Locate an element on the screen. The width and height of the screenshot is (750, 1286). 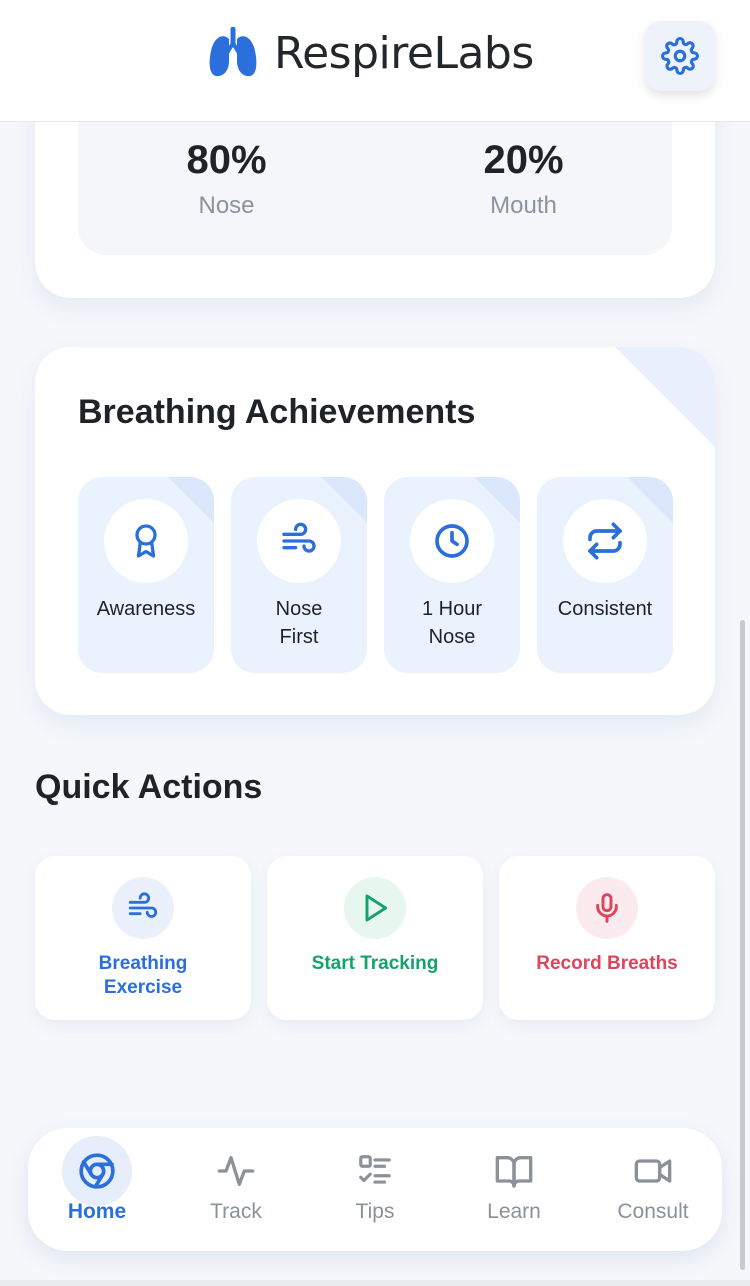
nav-learn: Learn is located at coordinates (514, 1189).